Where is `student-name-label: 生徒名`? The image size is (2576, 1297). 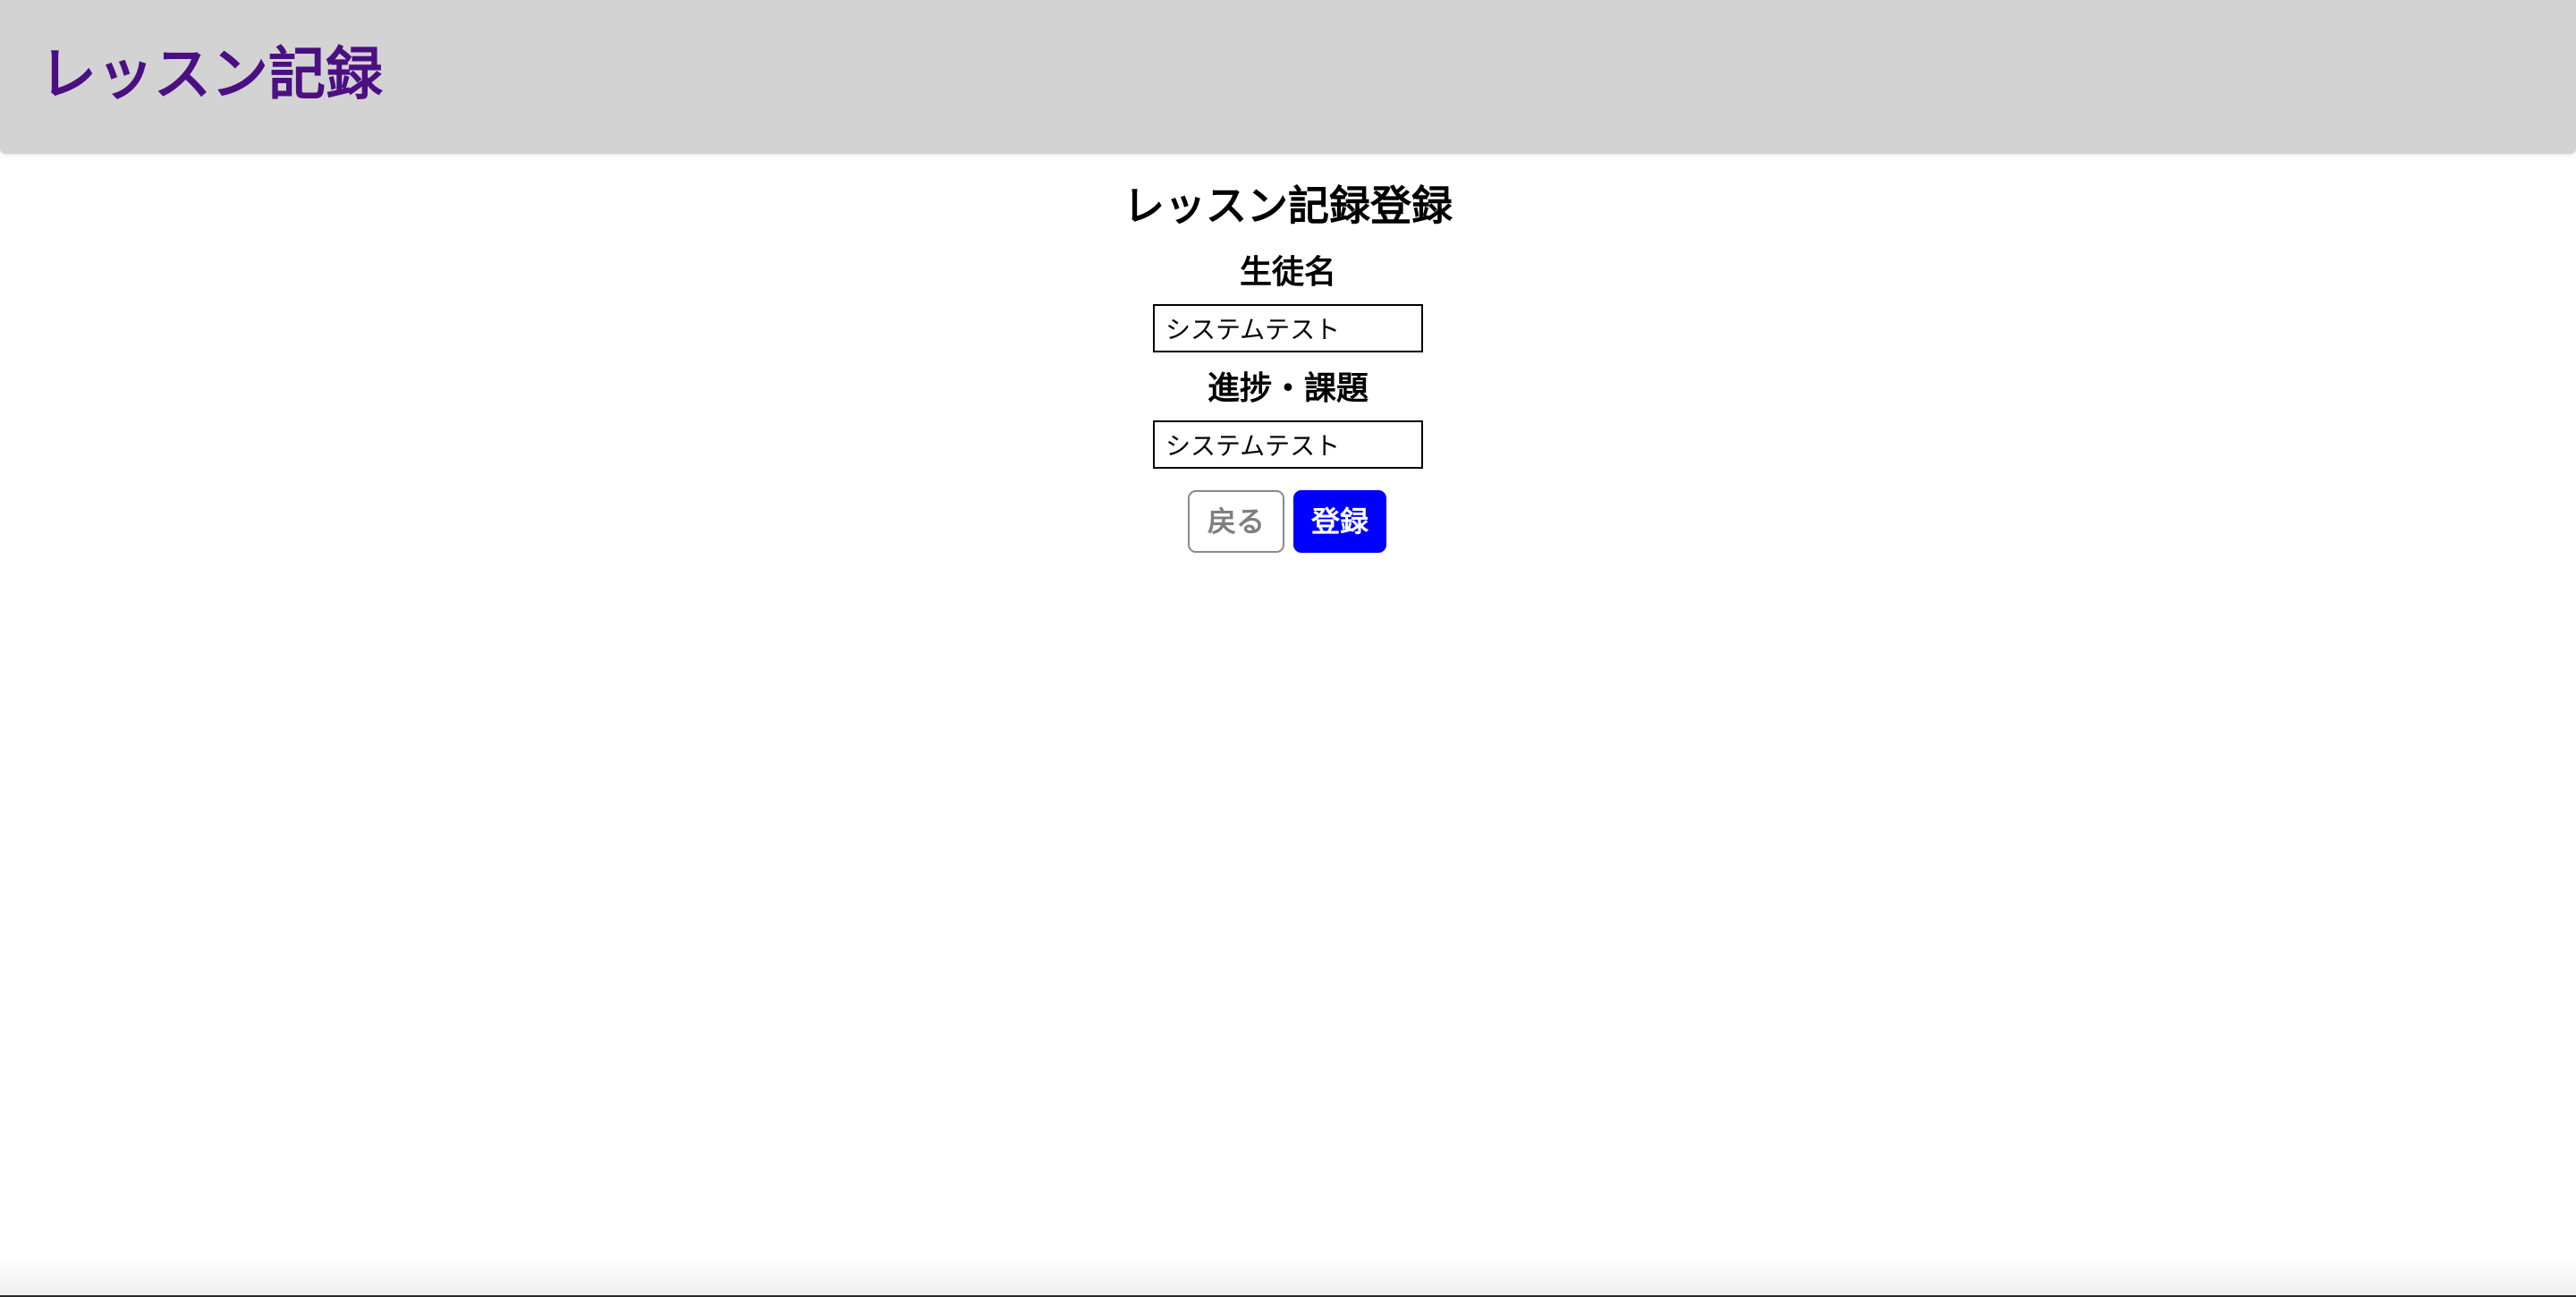
student-name-label: 生徒名 is located at coordinates (1287, 272).